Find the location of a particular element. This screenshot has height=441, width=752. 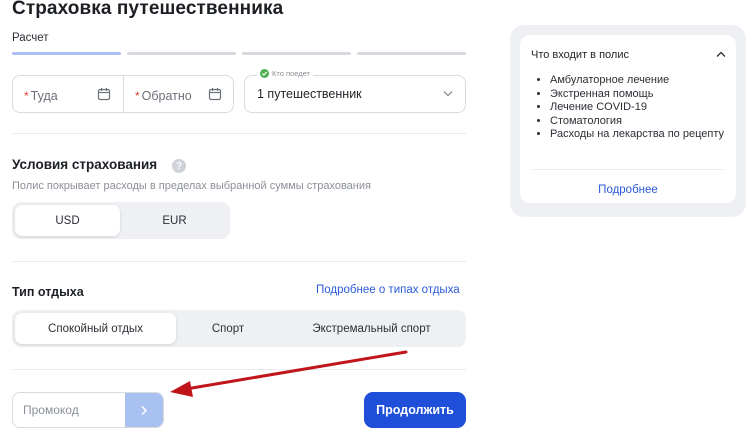

policy-more-link: Подробнее is located at coordinates (628, 190).